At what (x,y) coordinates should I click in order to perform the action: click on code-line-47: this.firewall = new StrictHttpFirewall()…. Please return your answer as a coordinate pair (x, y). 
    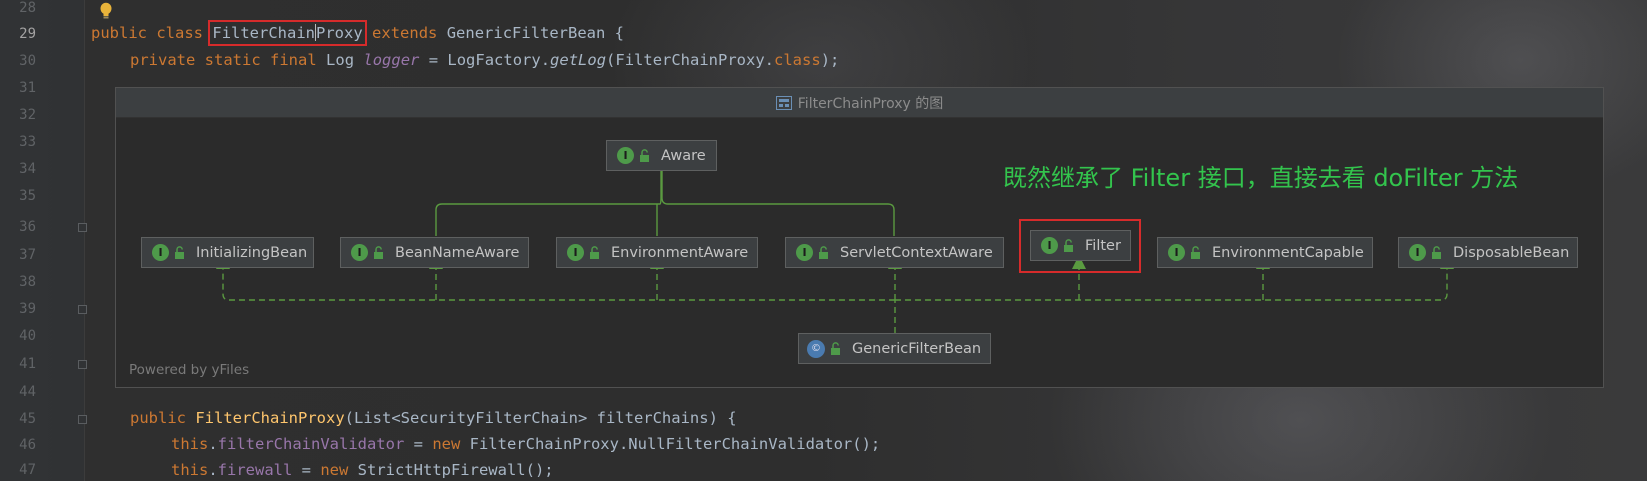
    Looking at the image, I should click on (362, 470).